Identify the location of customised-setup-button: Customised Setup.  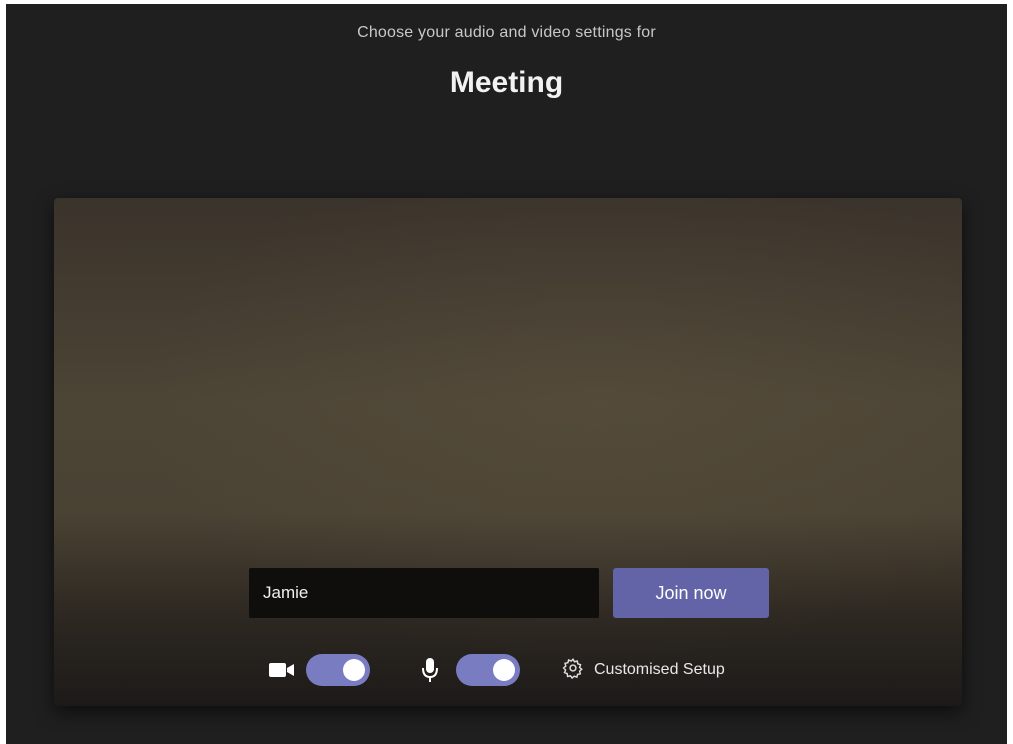
(643, 670).